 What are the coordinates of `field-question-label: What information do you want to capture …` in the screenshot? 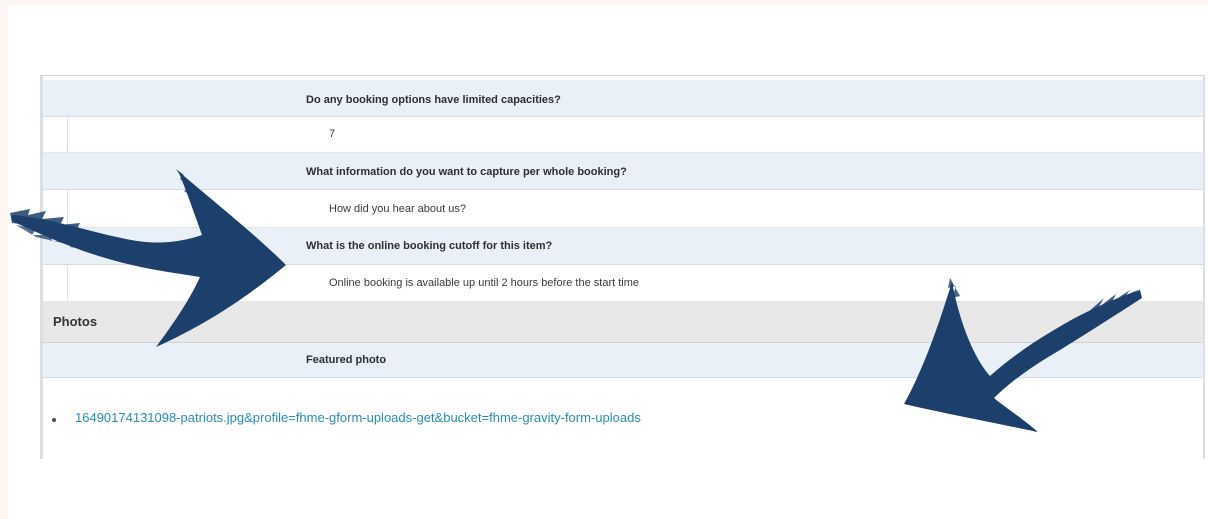 It's located at (466, 172).